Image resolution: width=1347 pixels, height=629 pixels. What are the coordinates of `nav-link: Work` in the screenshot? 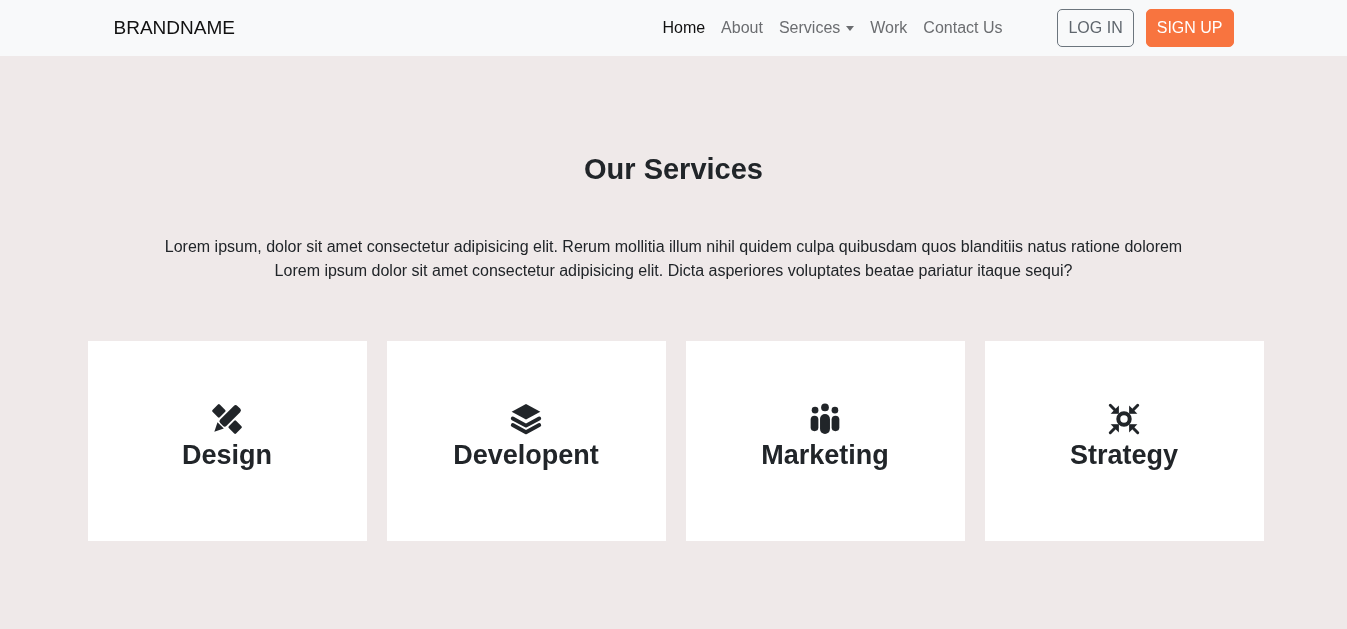 It's located at (889, 28).